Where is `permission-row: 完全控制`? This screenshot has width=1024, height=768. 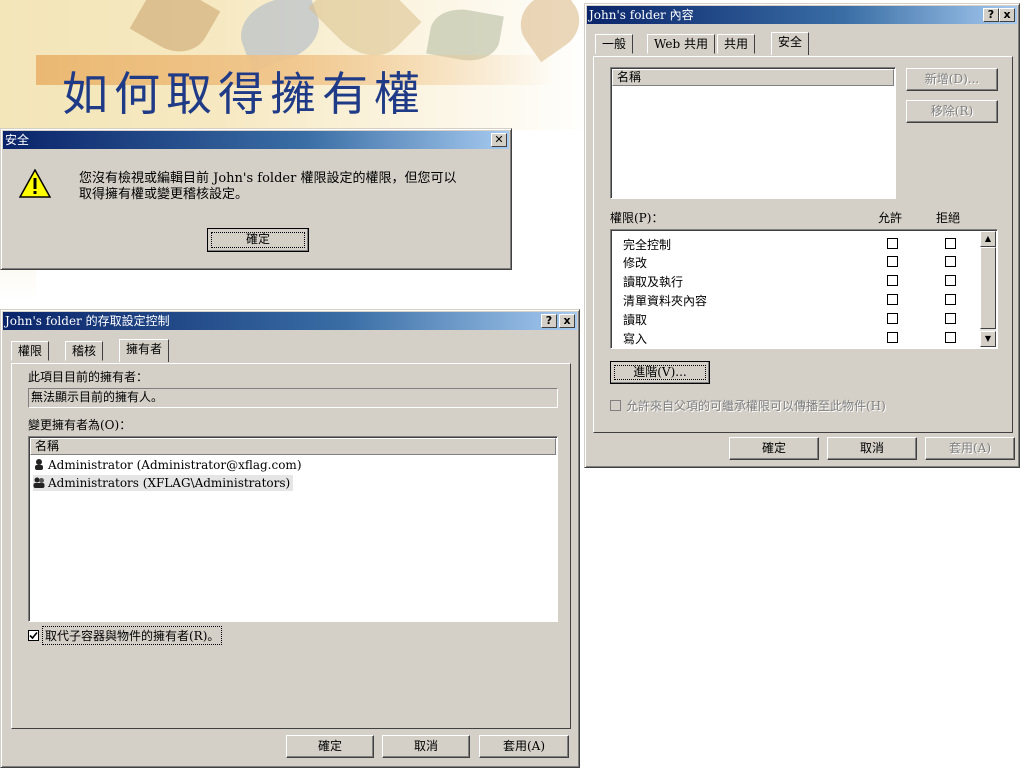
permission-row: 完全控制 is located at coordinates (647, 244).